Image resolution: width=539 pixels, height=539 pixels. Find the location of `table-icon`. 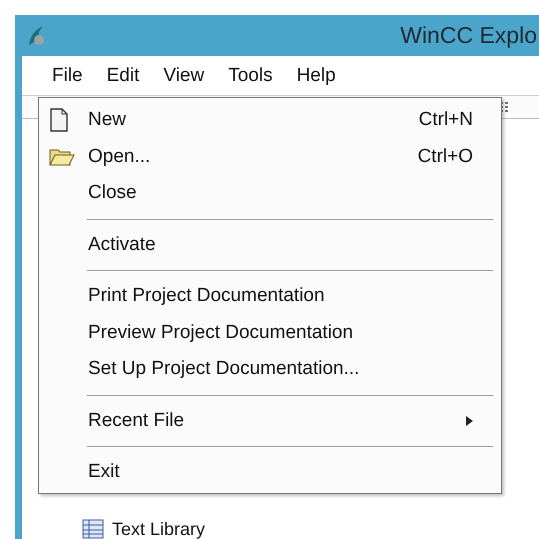

table-icon is located at coordinates (93, 529).